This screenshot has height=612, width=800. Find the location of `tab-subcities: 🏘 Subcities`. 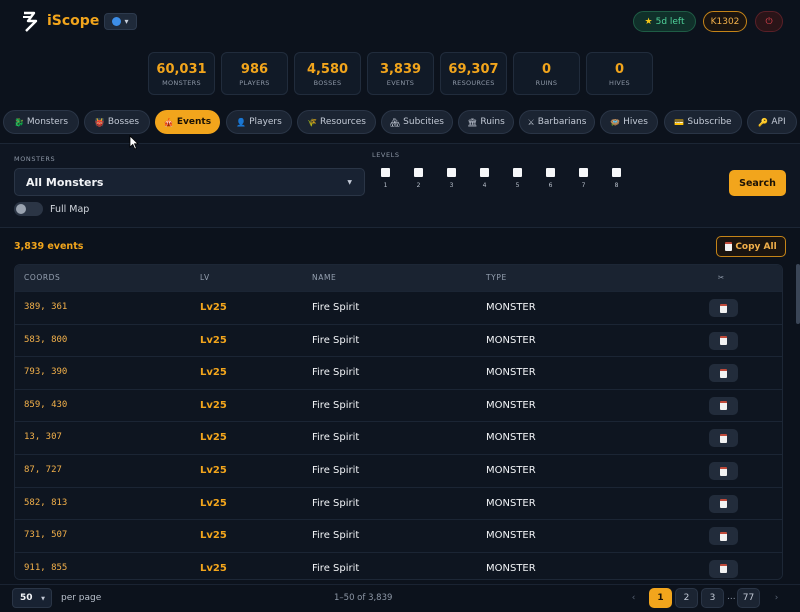

tab-subcities: 🏘 Subcities is located at coordinates (417, 122).